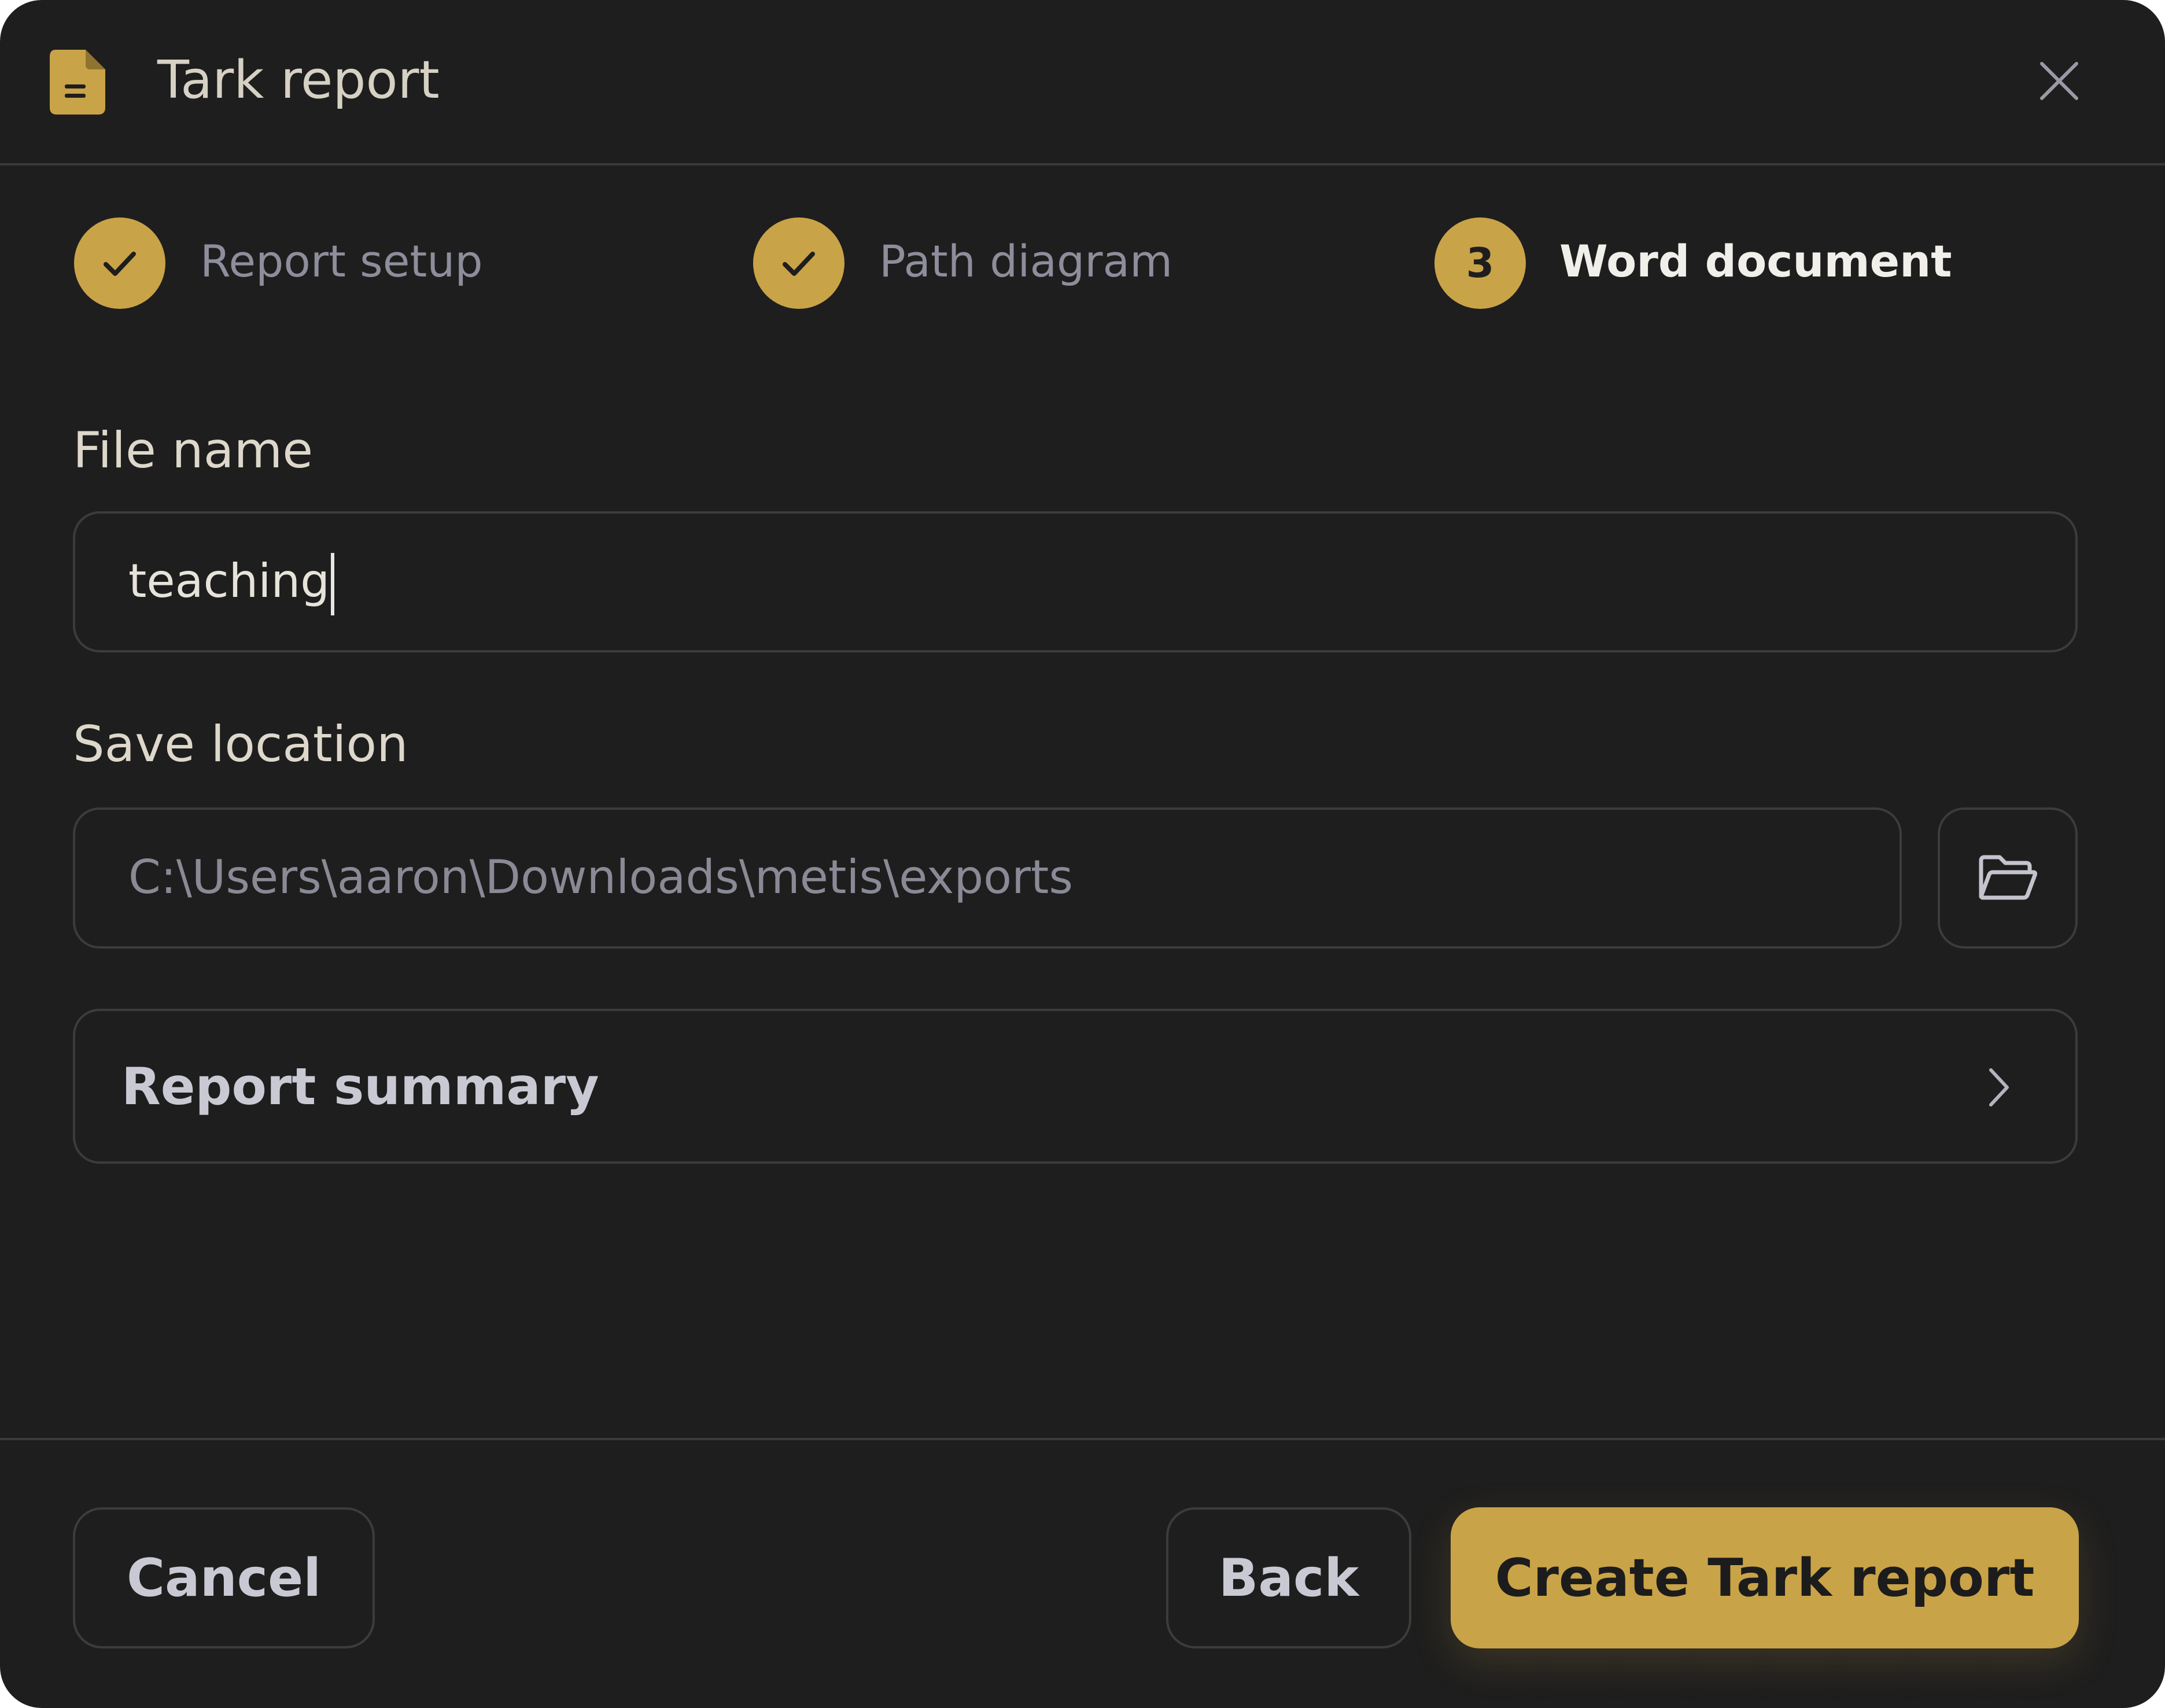  What do you see at coordinates (1026, 261) in the screenshot?
I see `step-label-path-diagram: Path diagram` at bounding box center [1026, 261].